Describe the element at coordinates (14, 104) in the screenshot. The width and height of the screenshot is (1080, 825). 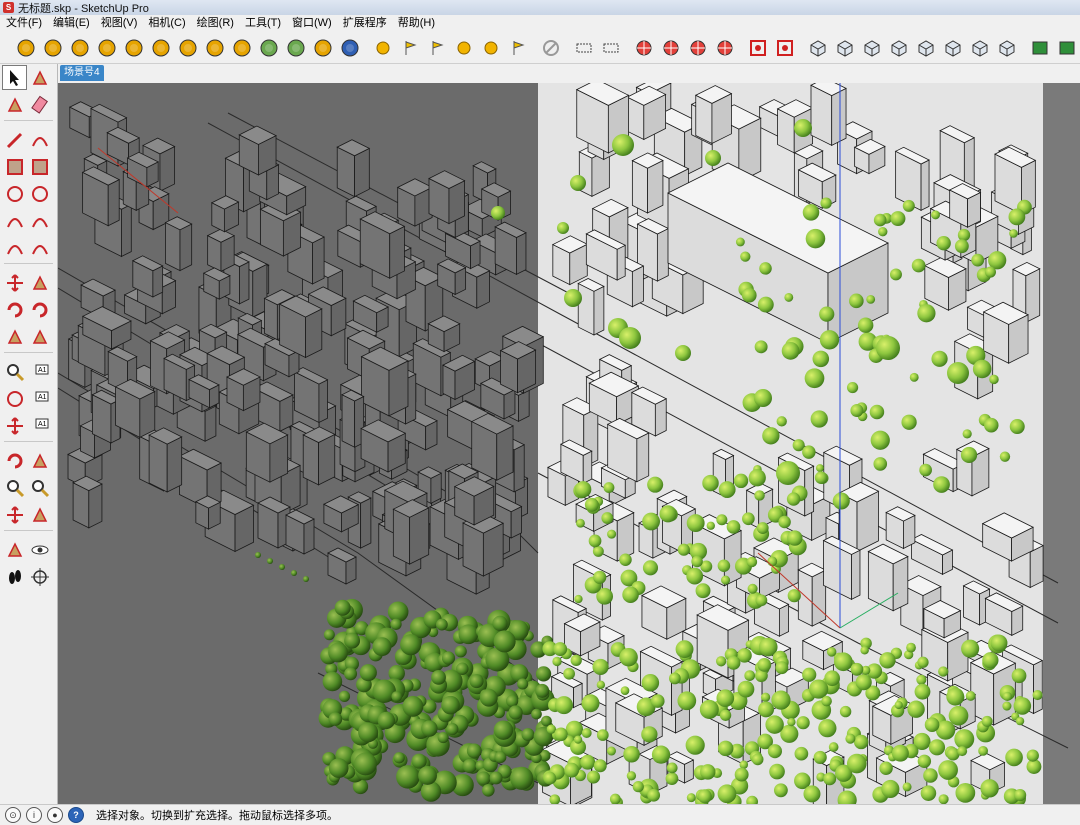
I see `paint-bucket-icon` at that location.